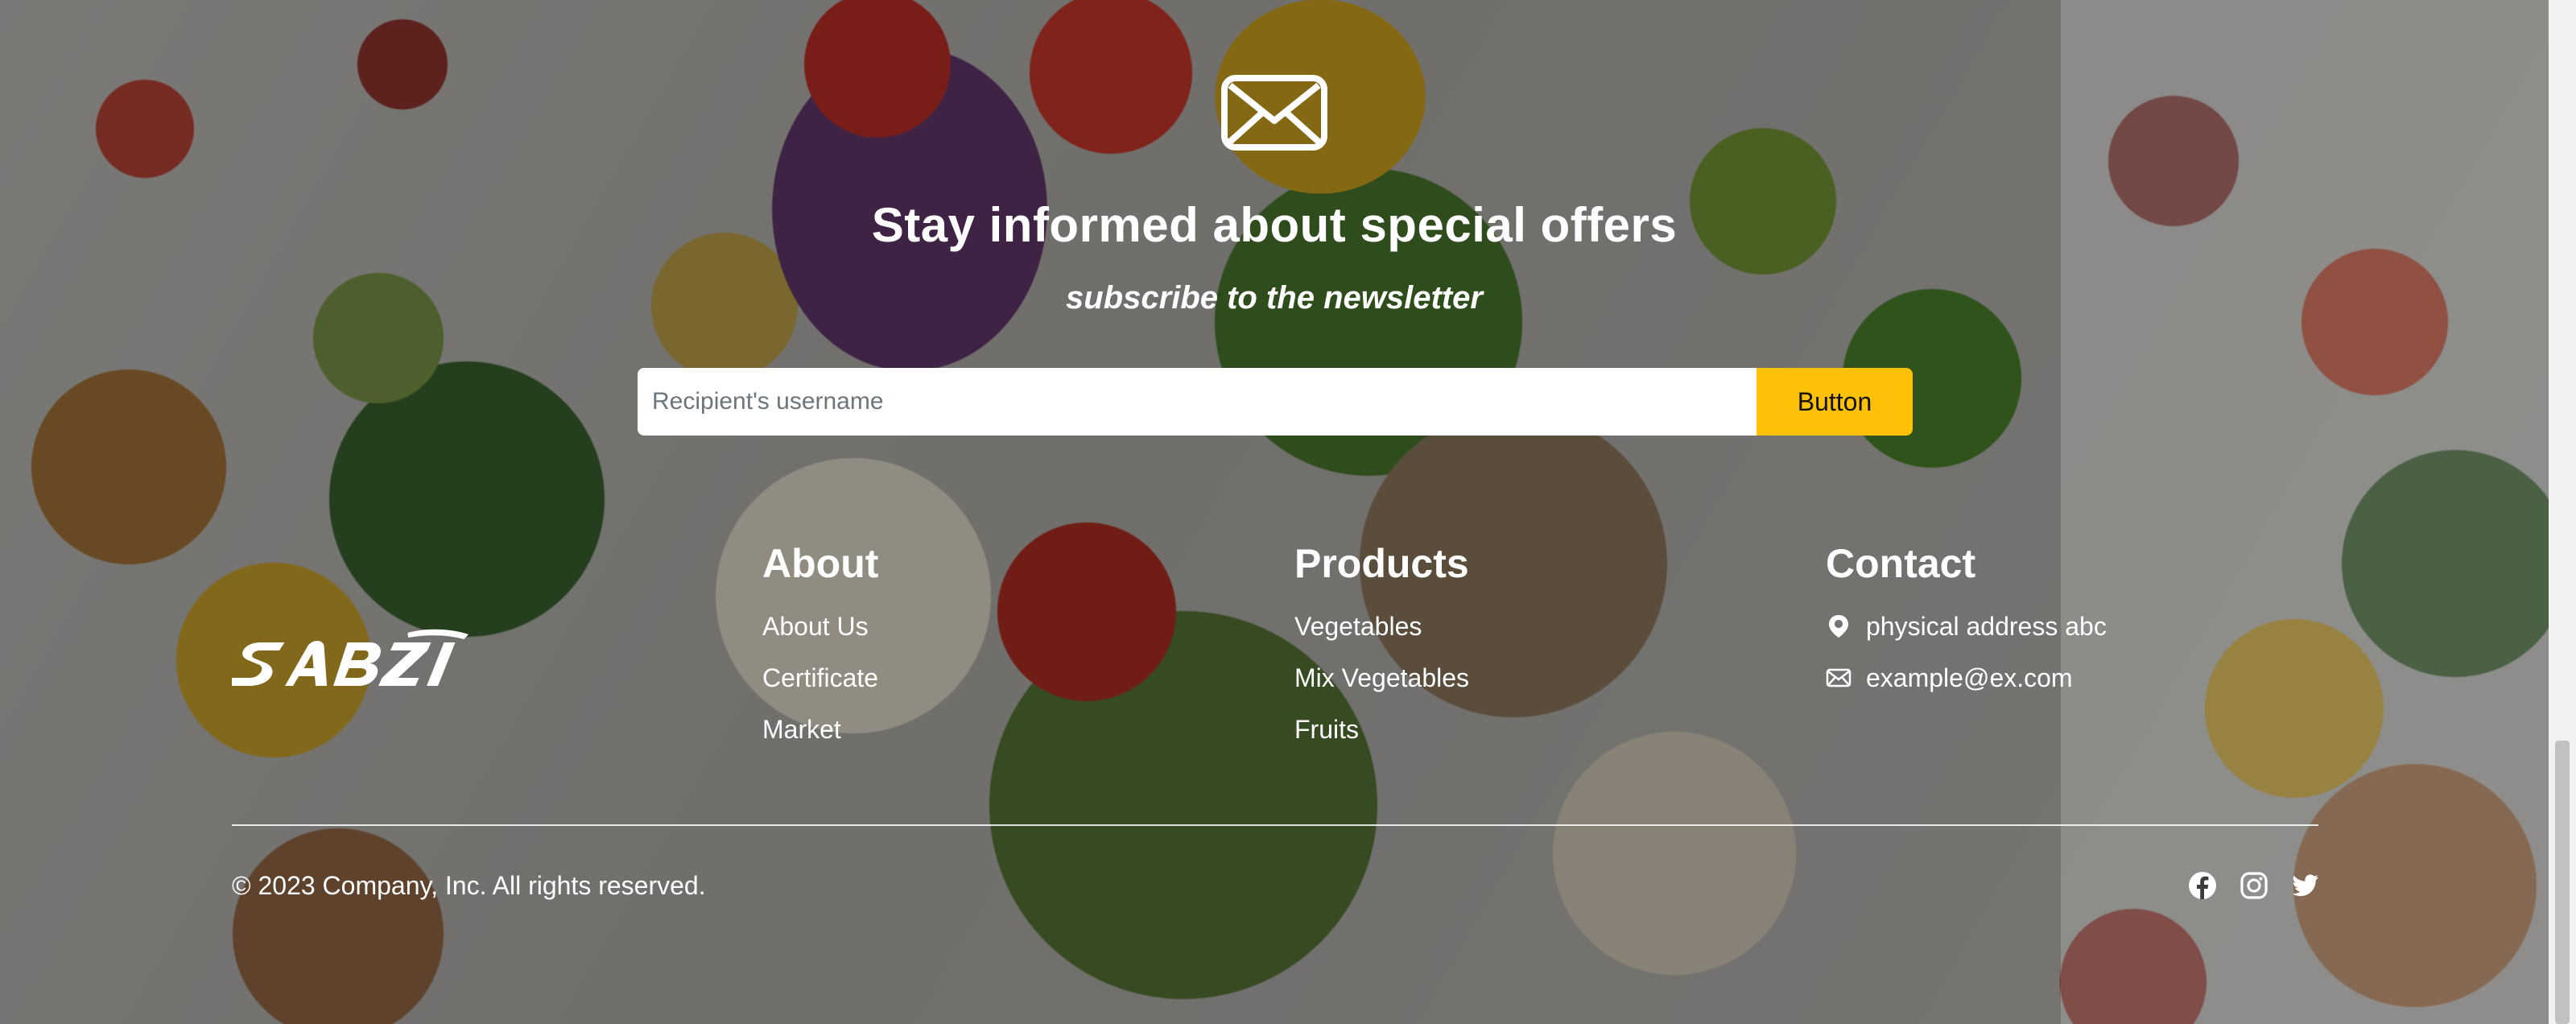 The height and width of the screenshot is (1024, 2576). Describe the element at coordinates (1274, 113) in the screenshot. I see `envelope-icon` at that location.